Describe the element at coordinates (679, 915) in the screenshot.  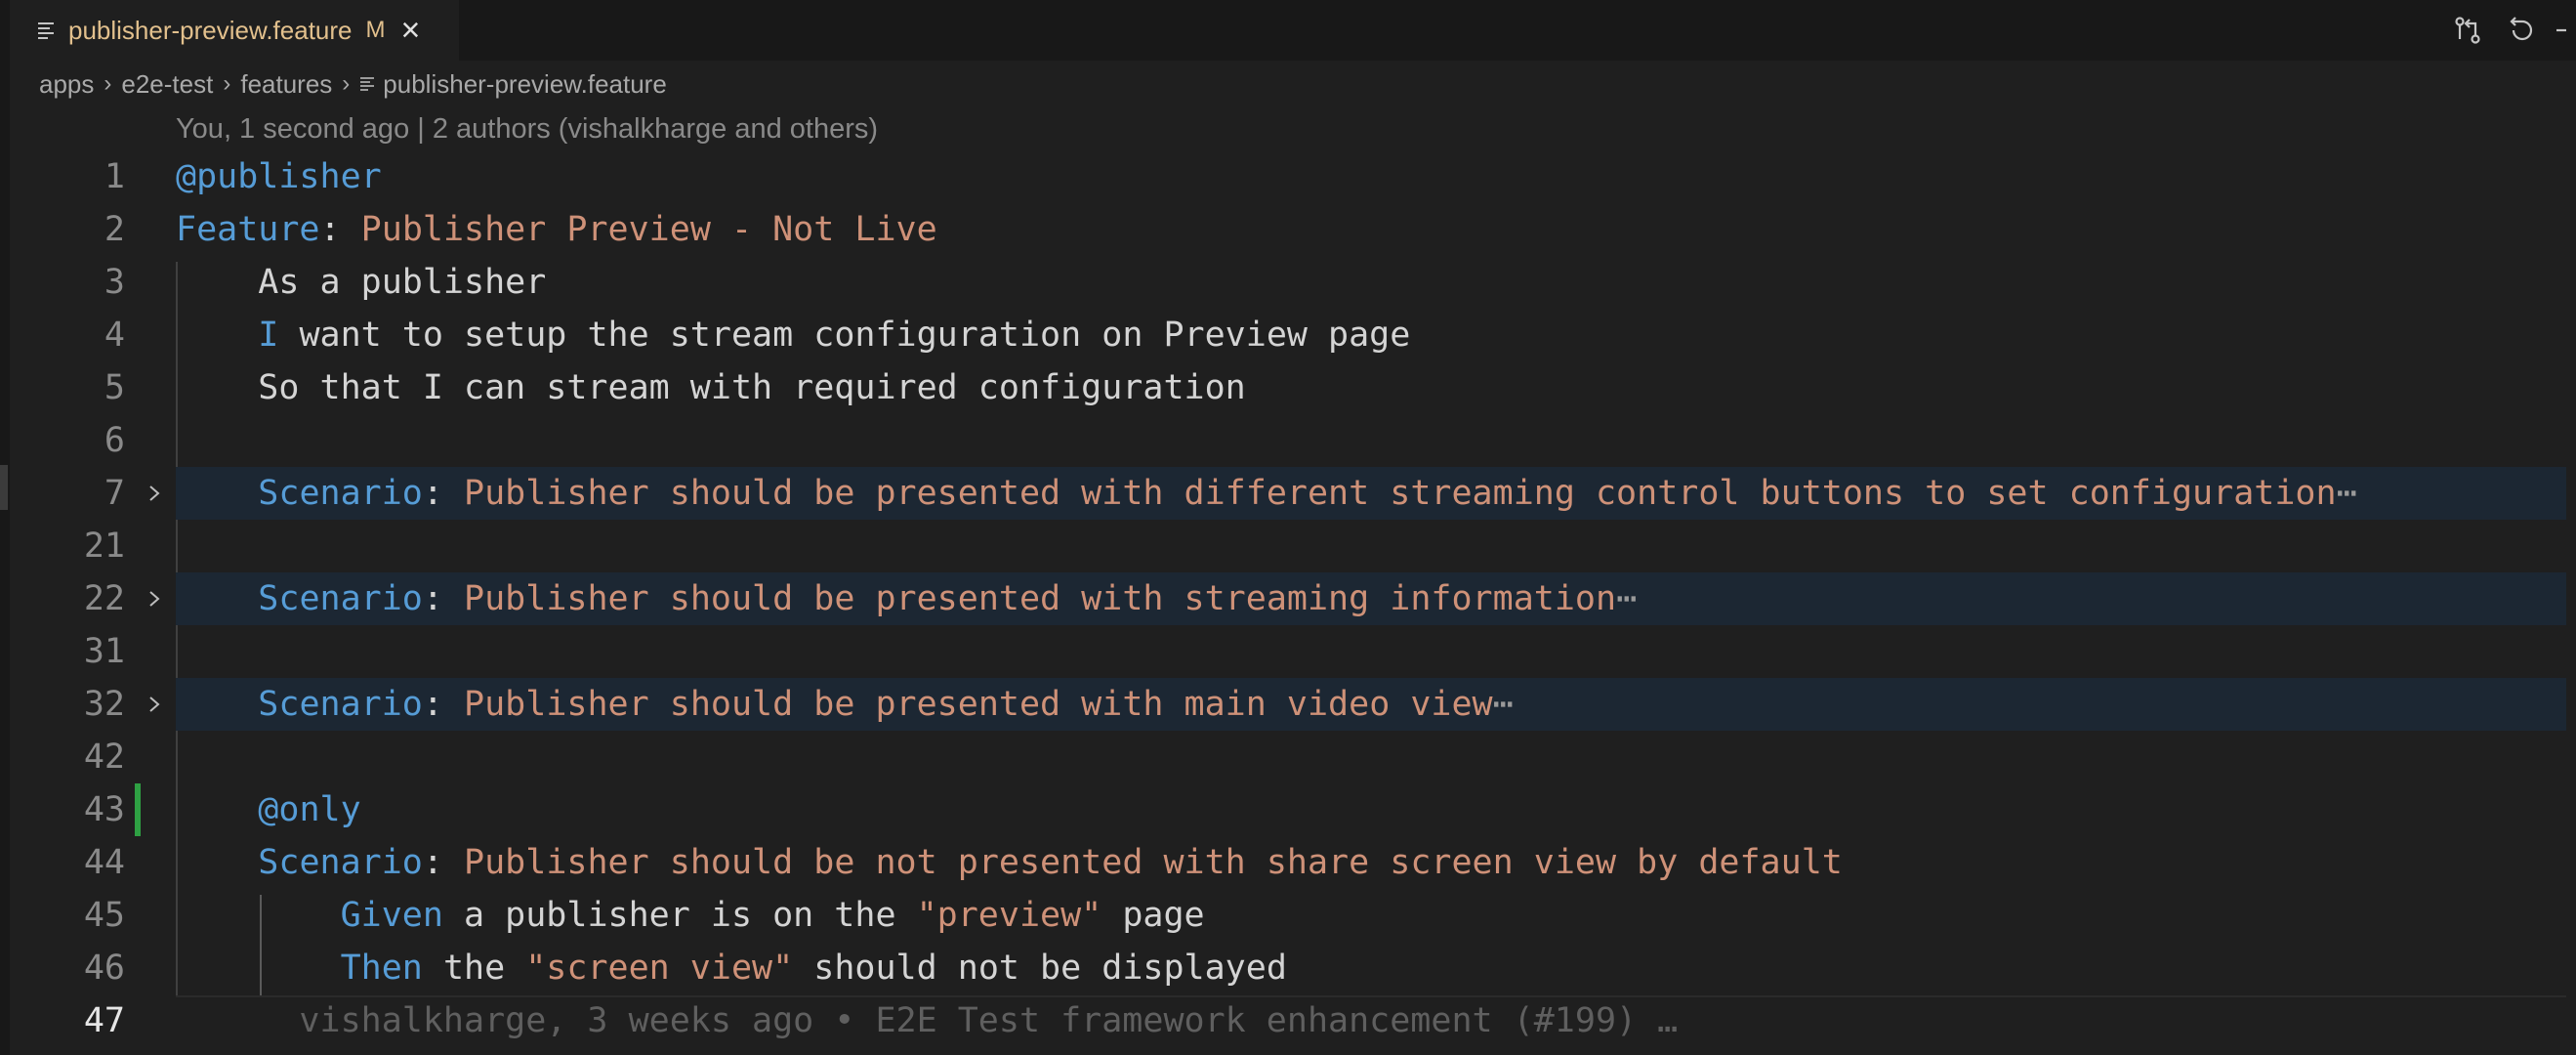
I see `code-token: a publisher is on the` at that location.